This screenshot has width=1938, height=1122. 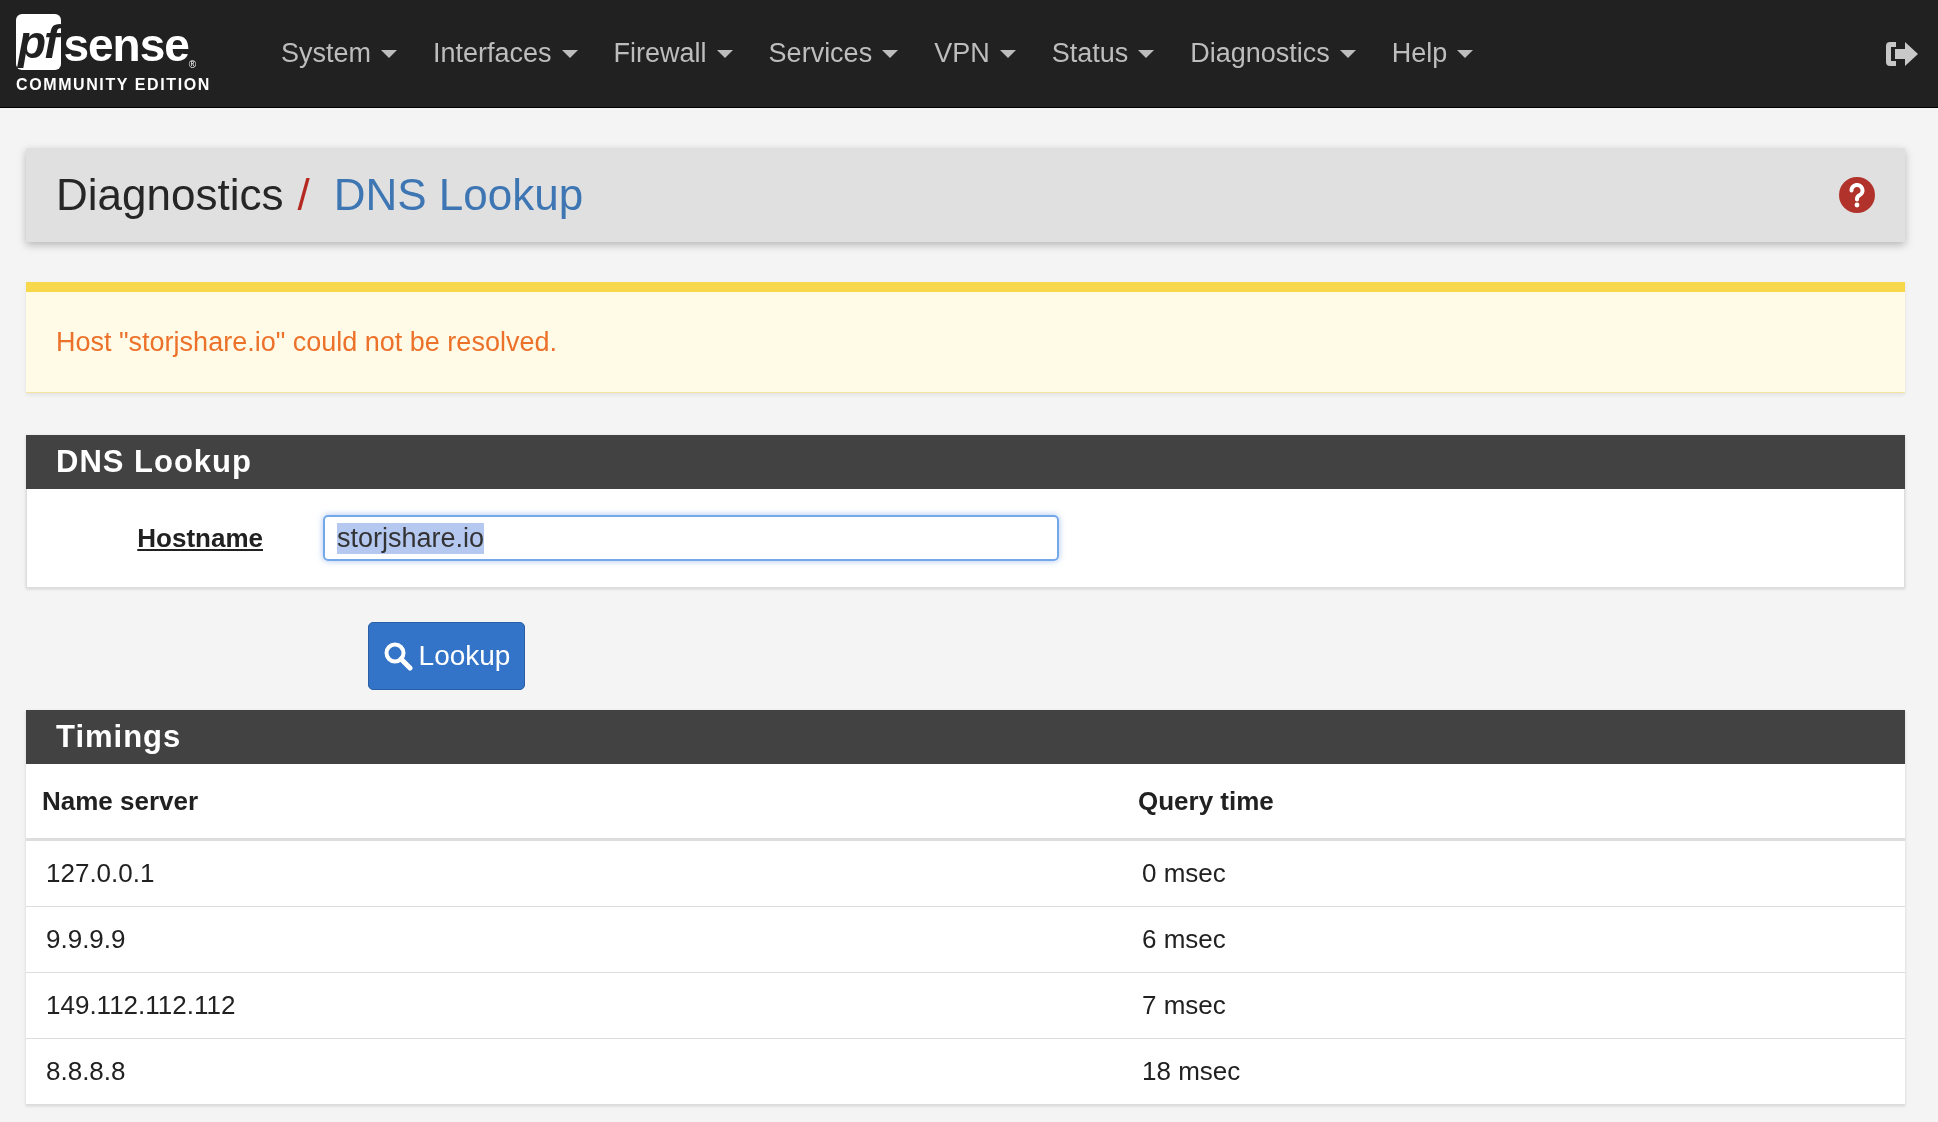 I want to click on help-icon, so click(x=1857, y=195).